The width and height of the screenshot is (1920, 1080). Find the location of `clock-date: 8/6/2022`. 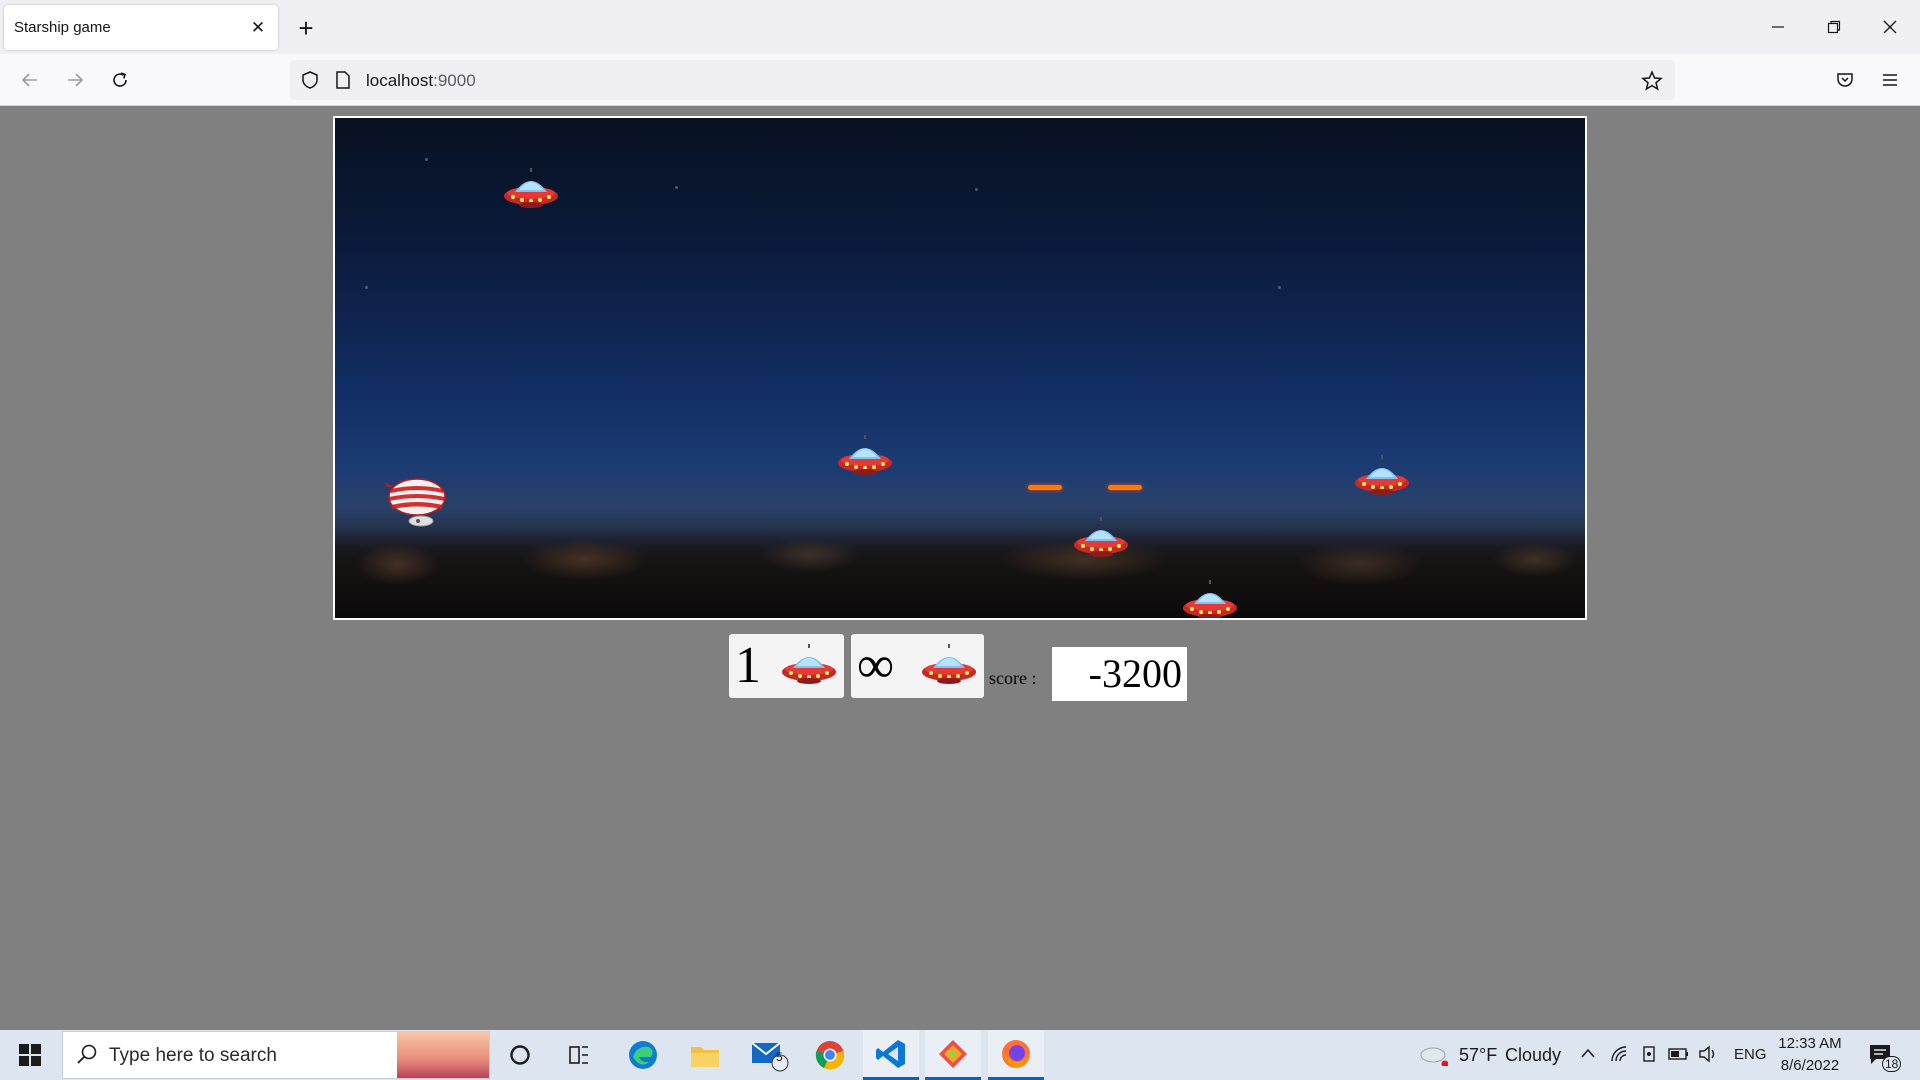

clock-date: 8/6/2022 is located at coordinates (1810, 1065).